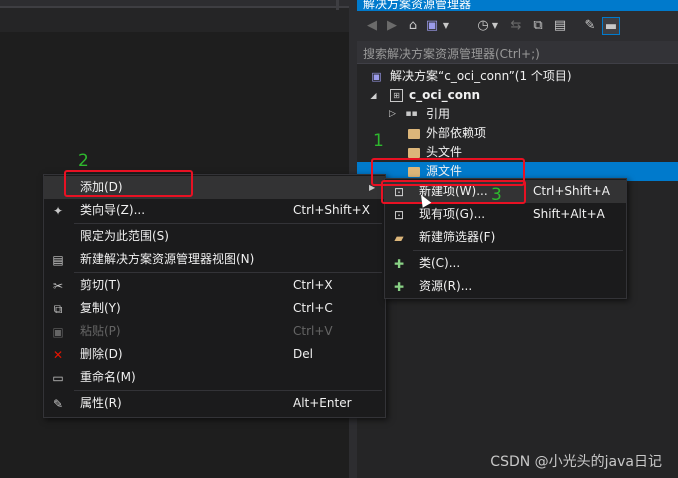 The height and width of the screenshot is (478, 678). What do you see at coordinates (411, 114) in the screenshot?
I see `references-icon: ▪▪` at bounding box center [411, 114].